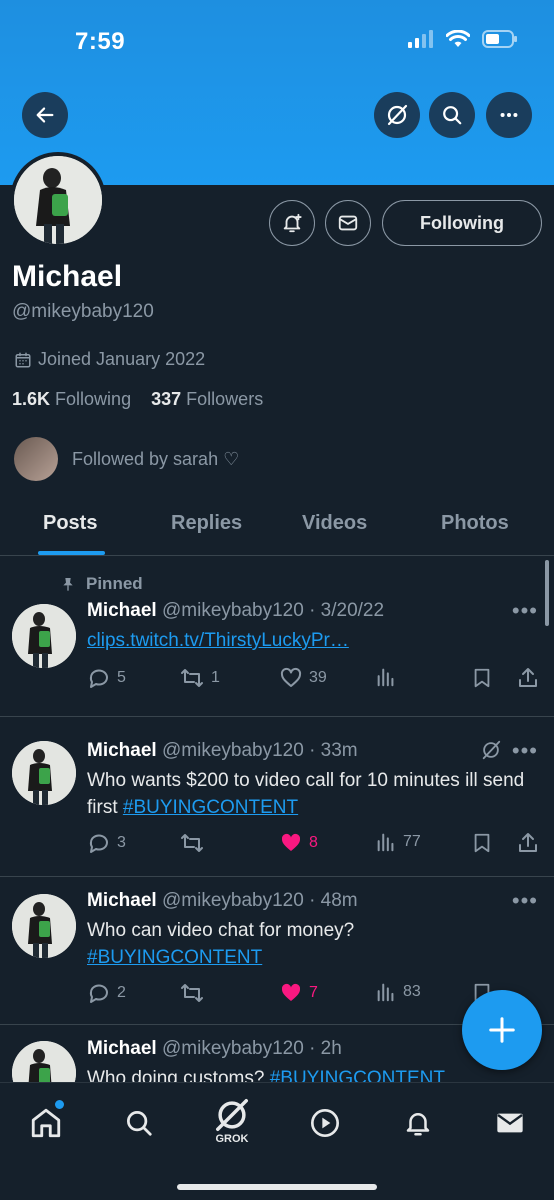  I want to click on like-button: 8, so click(298, 843).